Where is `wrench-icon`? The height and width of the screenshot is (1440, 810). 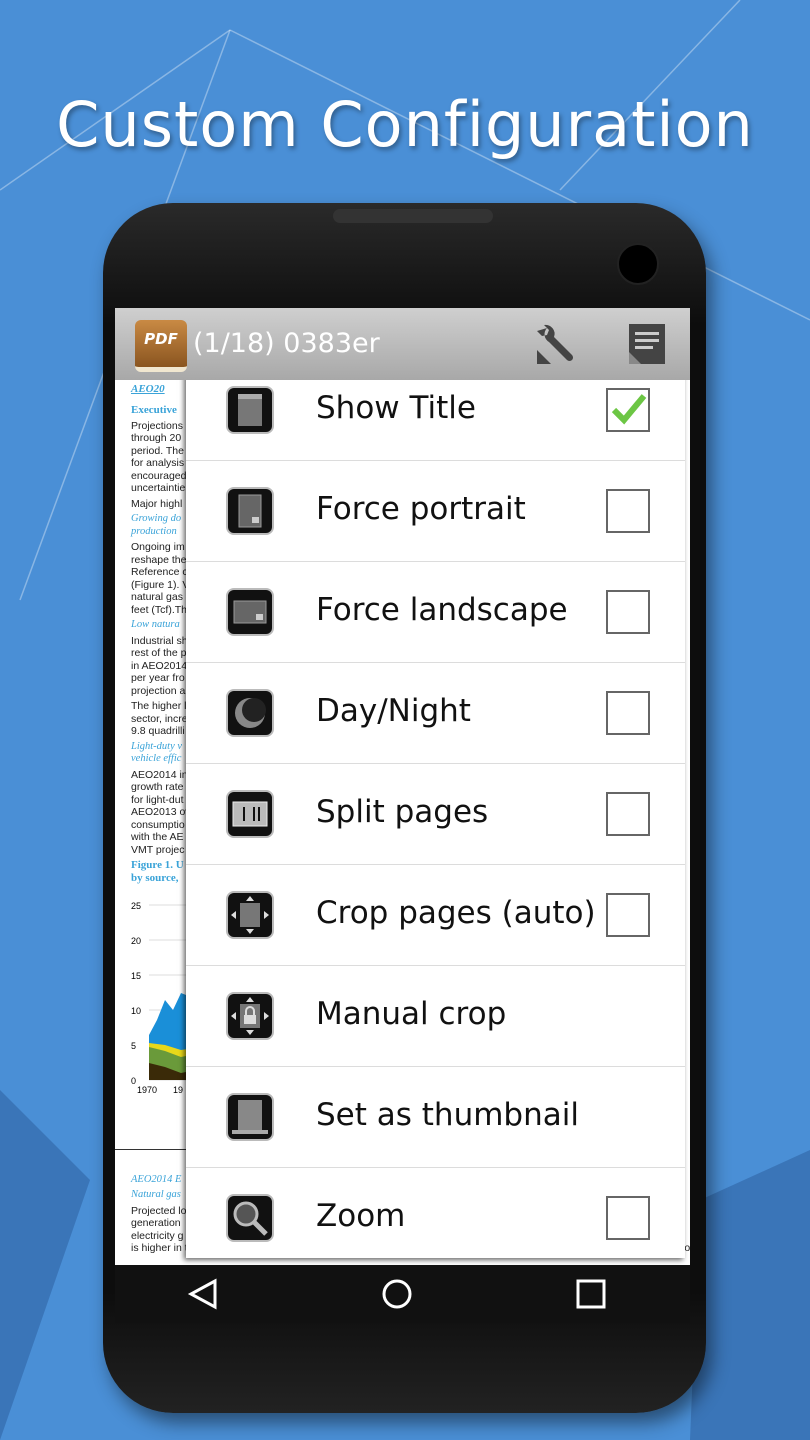
wrench-icon is located at coordinates (555, 344).